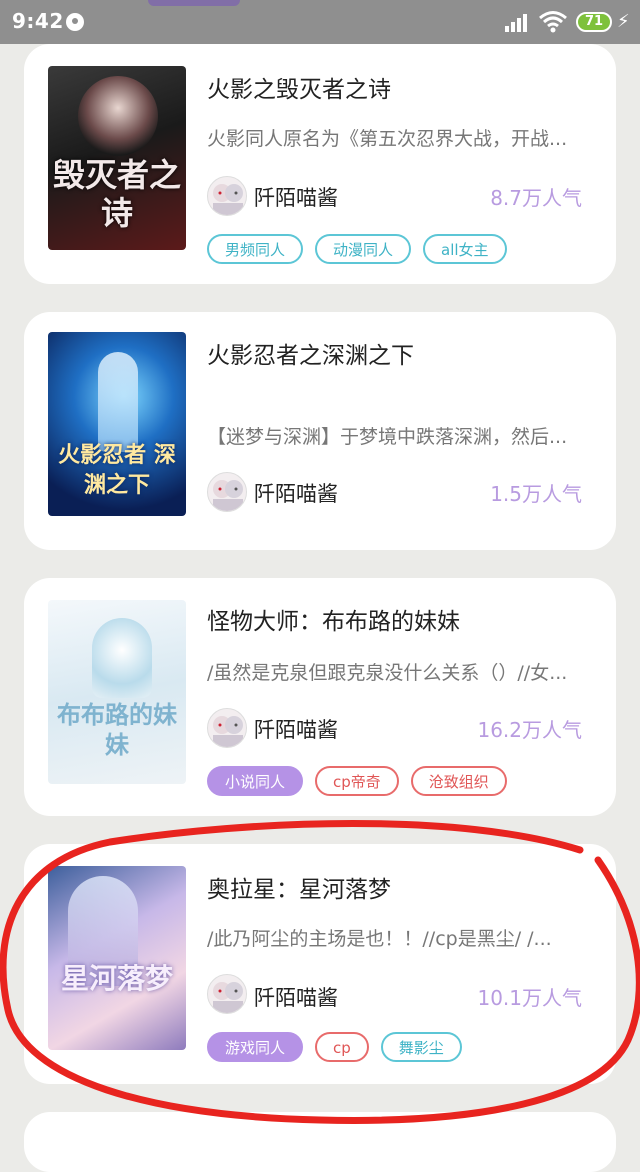  What do you see at coordinates (320, 22) in the screenshot?
I see `status-bar: 9:42 71 ⚡` at bounding box center [320, 22].